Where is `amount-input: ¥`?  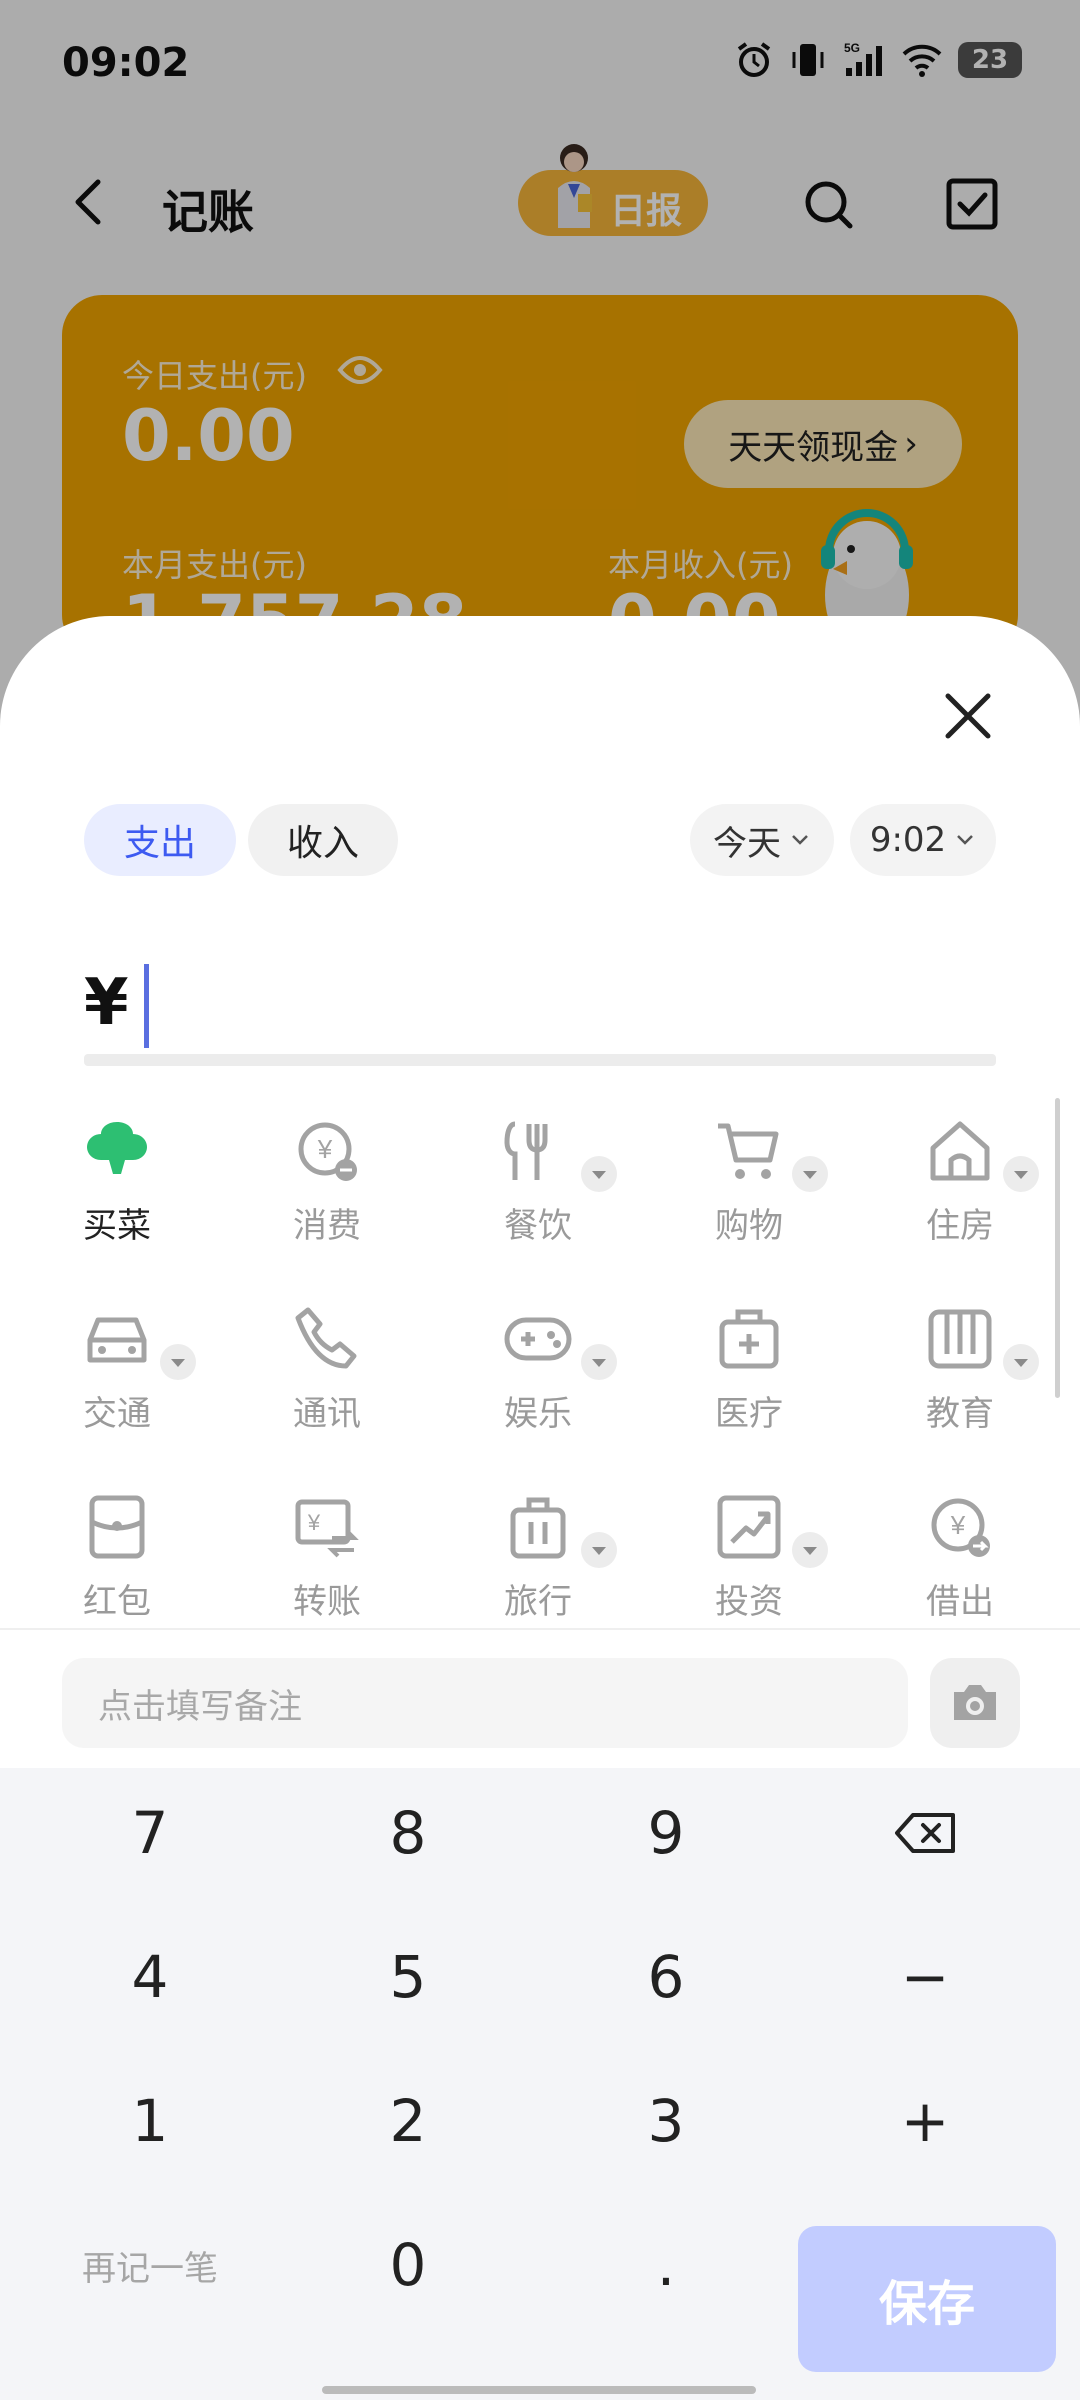 amount-input: ¥ is located at coordinates (540, 1001).